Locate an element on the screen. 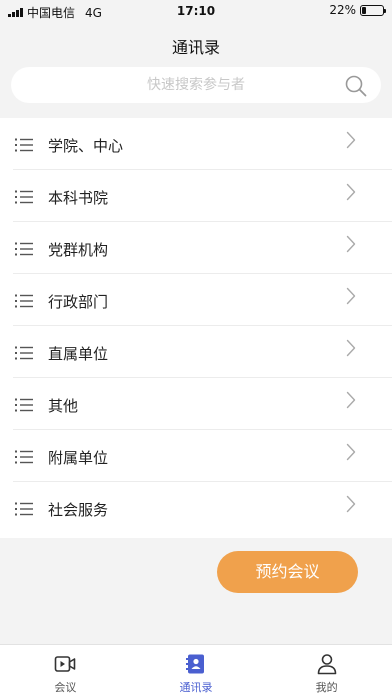 This screenshot has width=392, height=696. video-meeting-icon is located at coordinates (65, 664).